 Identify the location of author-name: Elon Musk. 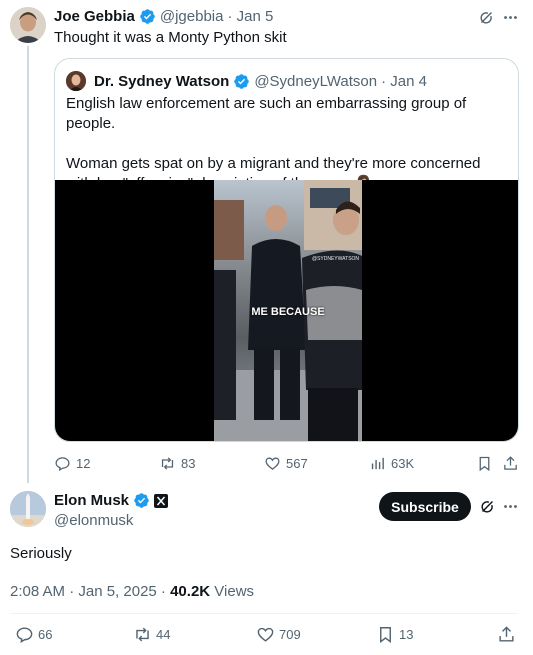
(91, 500).